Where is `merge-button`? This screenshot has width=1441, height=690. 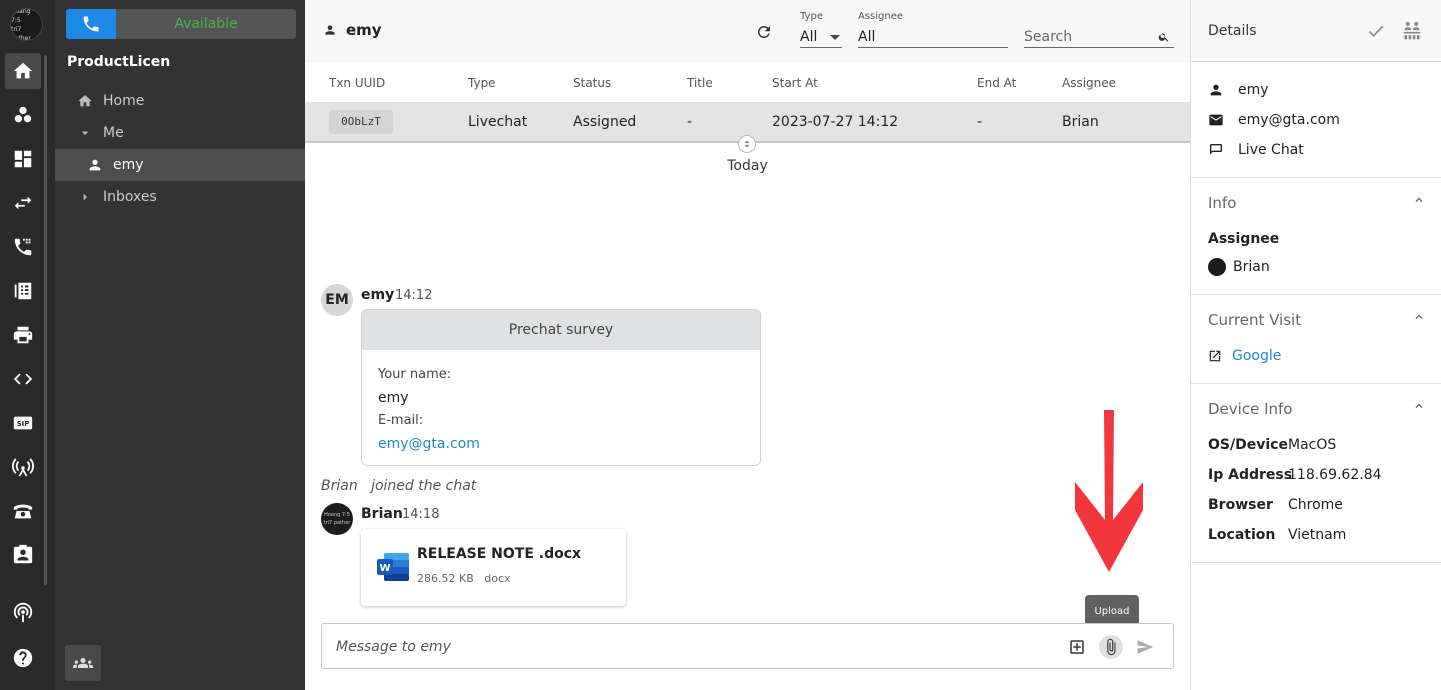
merge-button is located at coordinates (1412, 31).